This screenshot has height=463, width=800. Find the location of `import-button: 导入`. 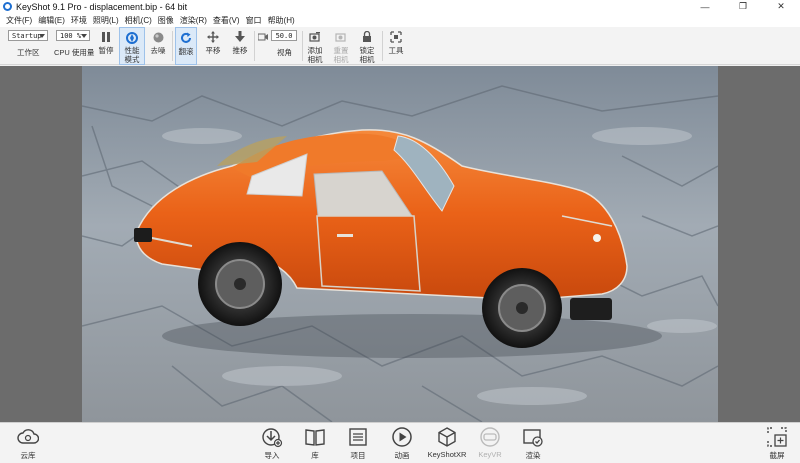

import-button: 导入 is located at coordinates (272, 444).